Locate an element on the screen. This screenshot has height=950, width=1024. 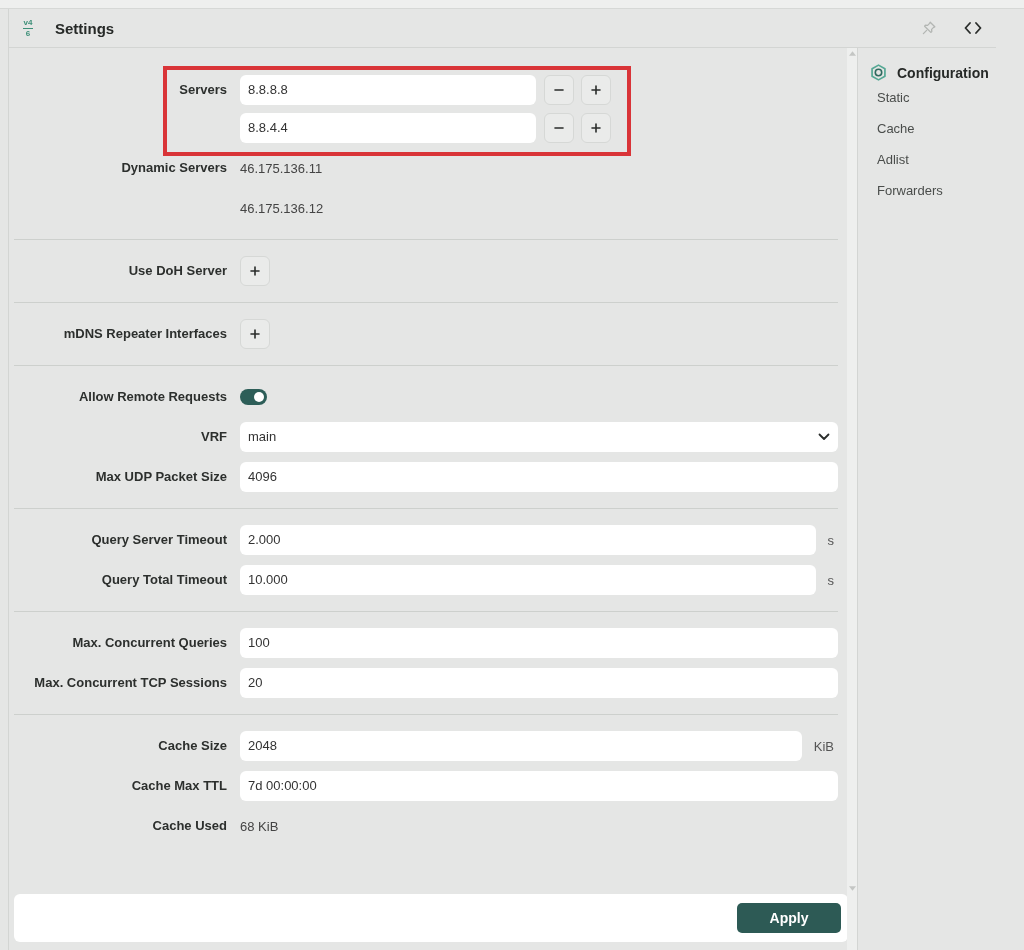
toggle-switch is located at coordinates (253, 397).